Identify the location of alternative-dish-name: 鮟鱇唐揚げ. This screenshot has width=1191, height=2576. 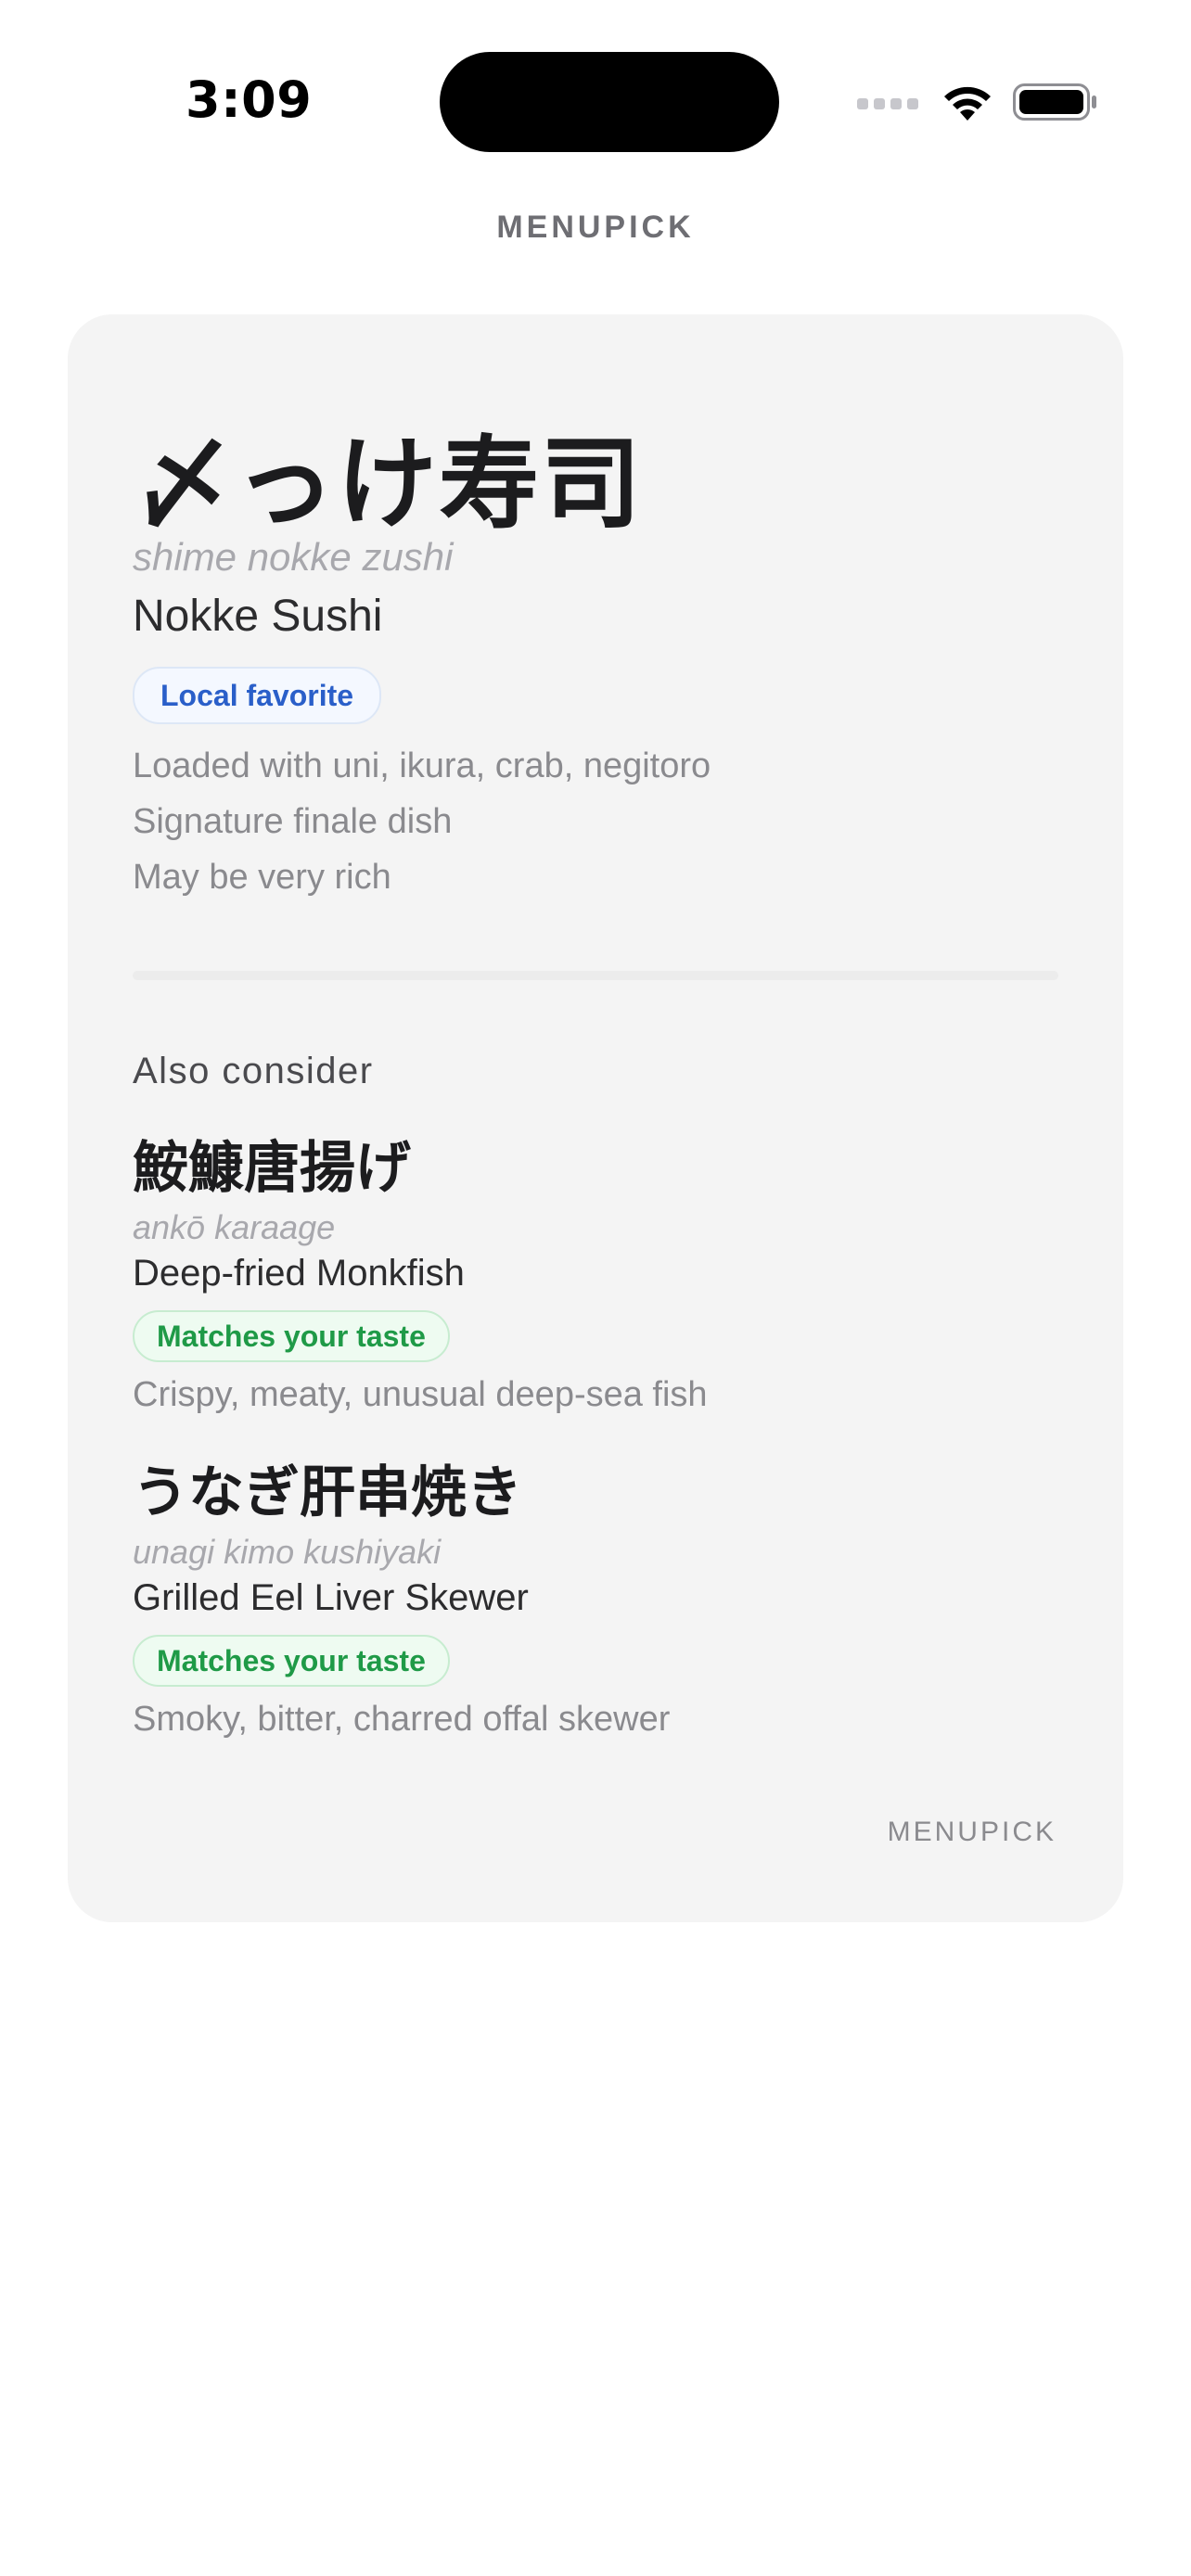
(272, 1169).